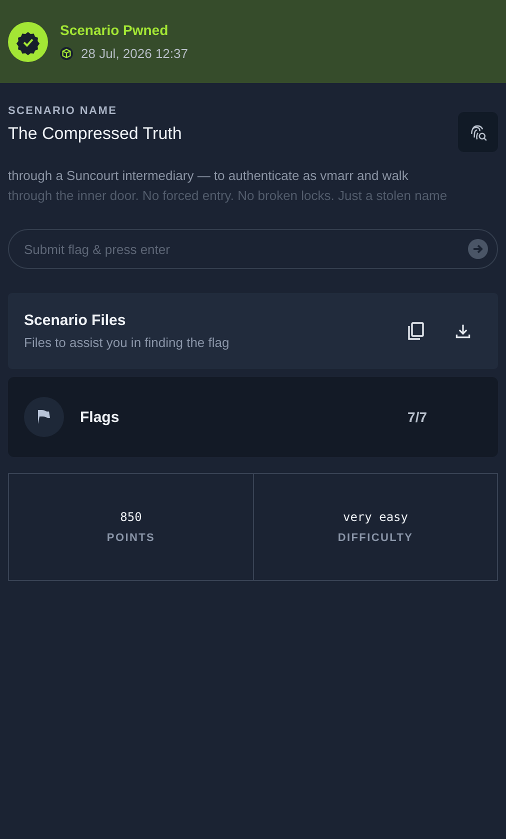 The image size is (506, 839). Describe the element at coordinates (375, 517) in the screenshot. I see `stat-value: very easy` at that location.